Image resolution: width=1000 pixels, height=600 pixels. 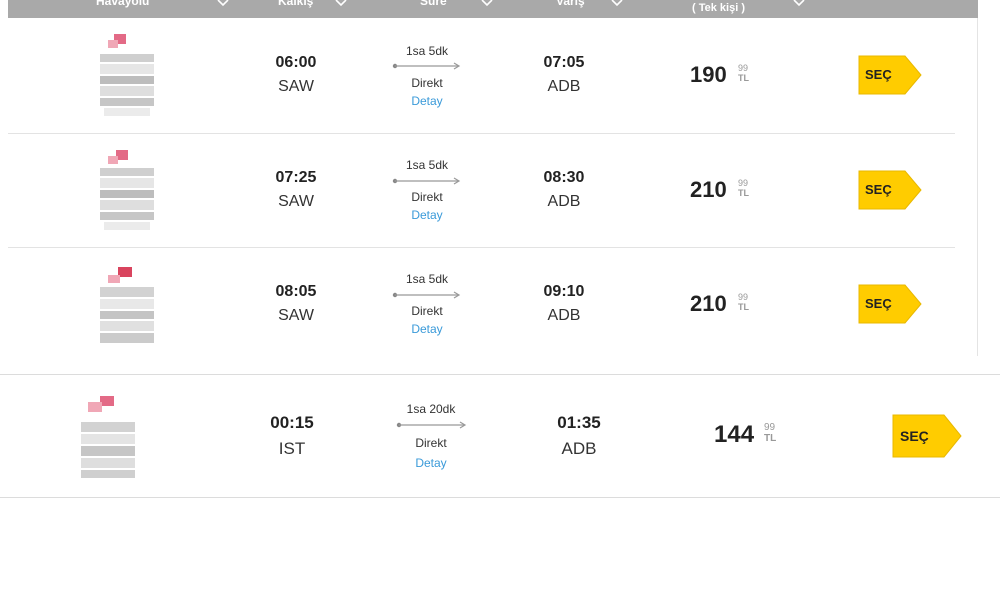 I want to click on arrival-time: 08:30, so click(x=564, y=177).